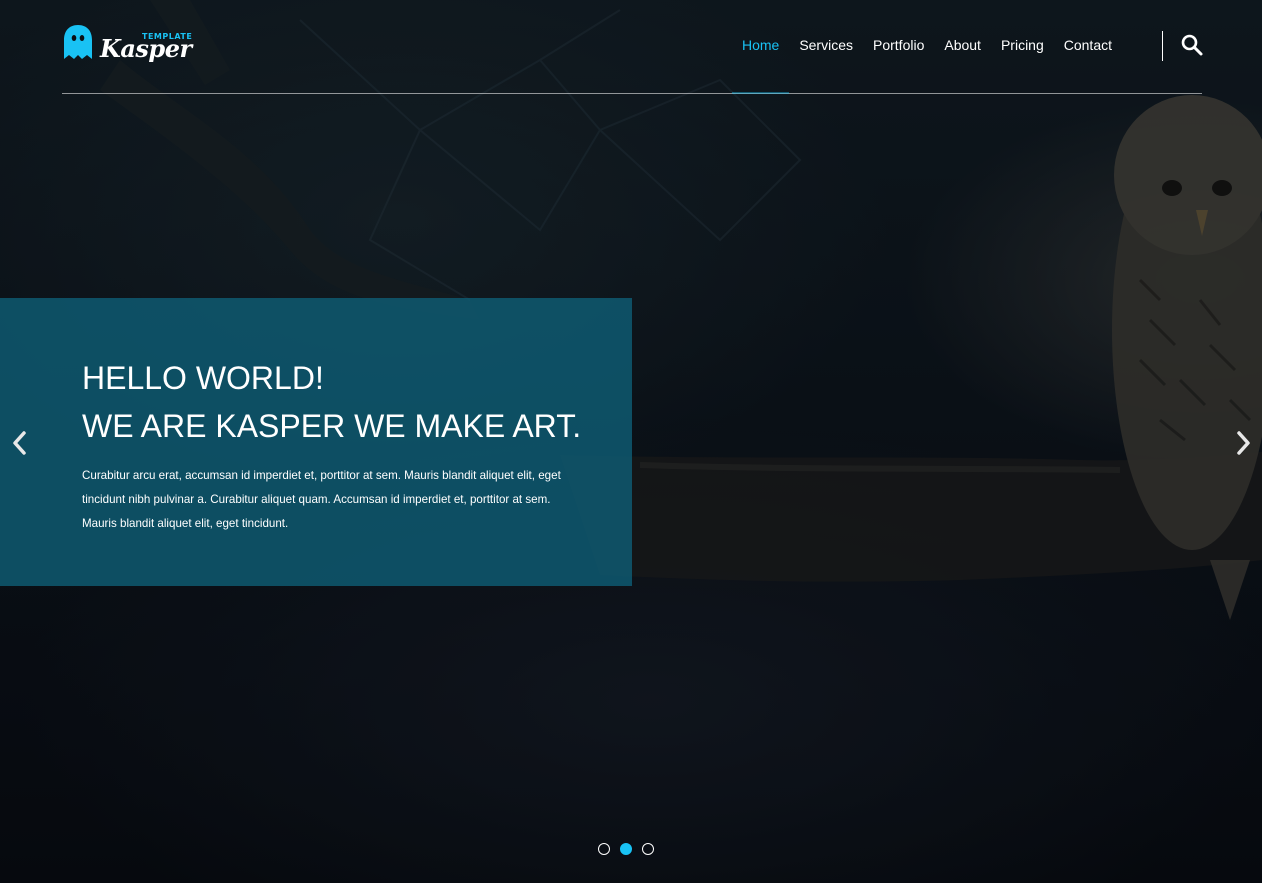 This screenshot has width=1262, height=883. I want to click on slider-next-button, so click(1245, 443).